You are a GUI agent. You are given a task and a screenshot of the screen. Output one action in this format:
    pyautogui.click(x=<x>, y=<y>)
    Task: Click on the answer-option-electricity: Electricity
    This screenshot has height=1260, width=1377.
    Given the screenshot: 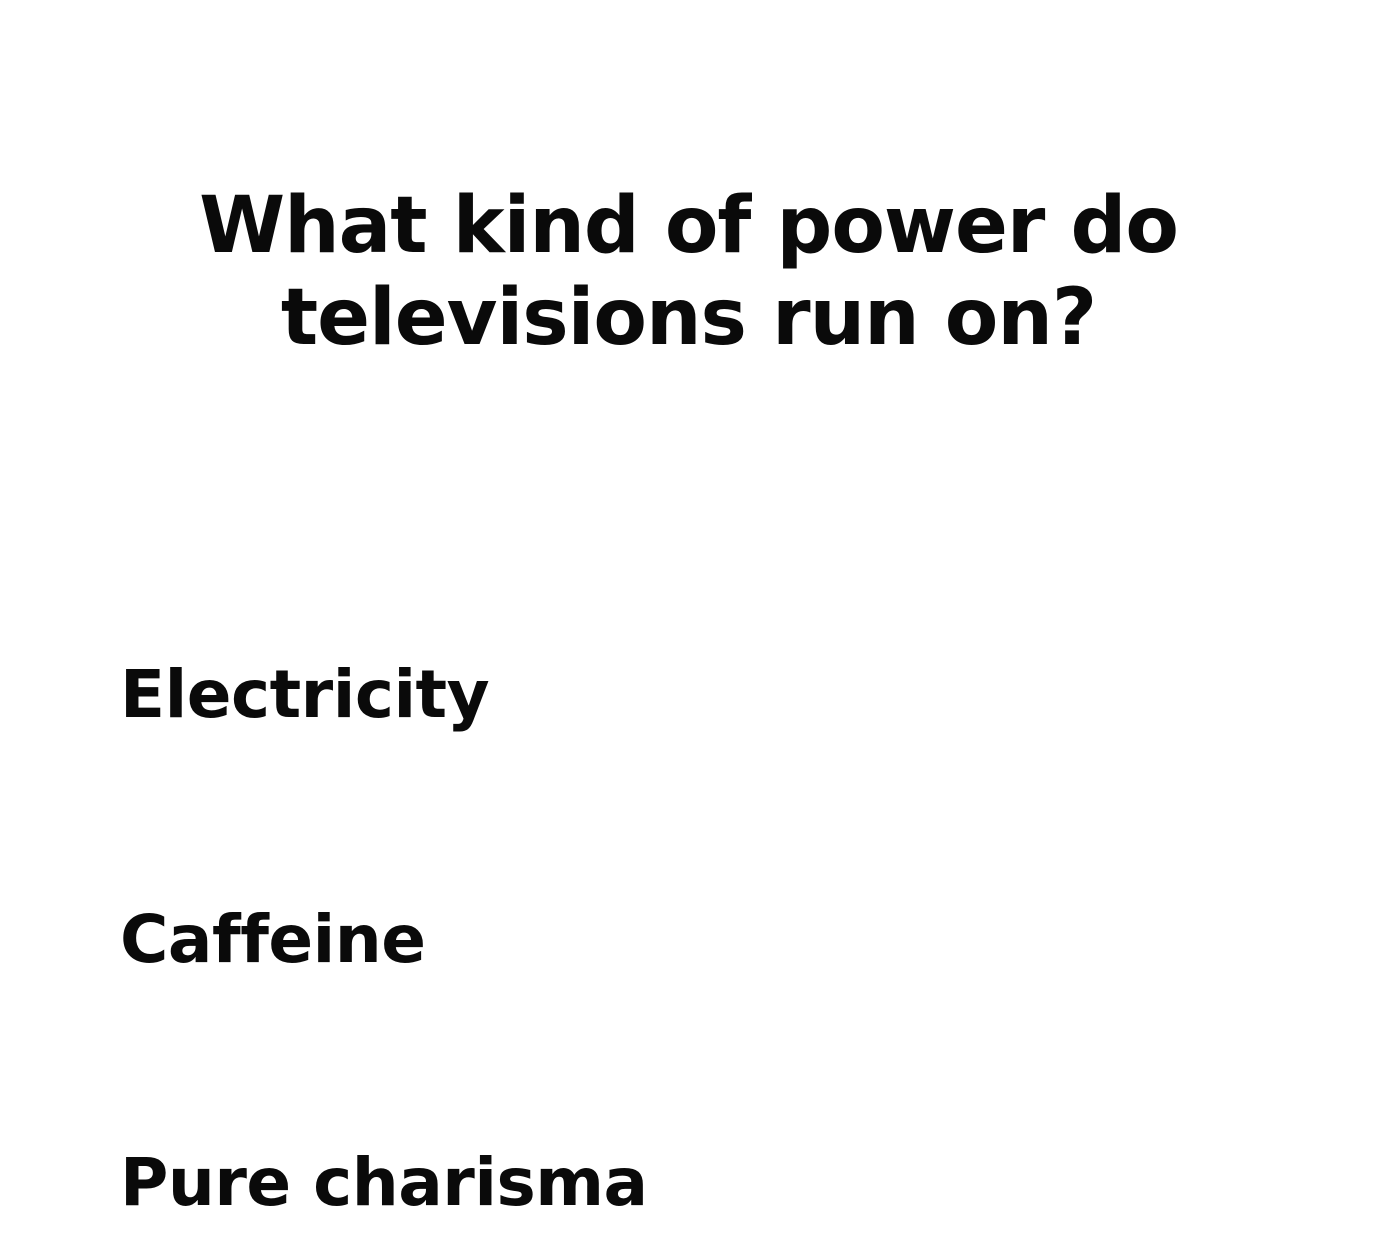 What is the action you would take?
    pyautogui.click(x=305, y=695)
    